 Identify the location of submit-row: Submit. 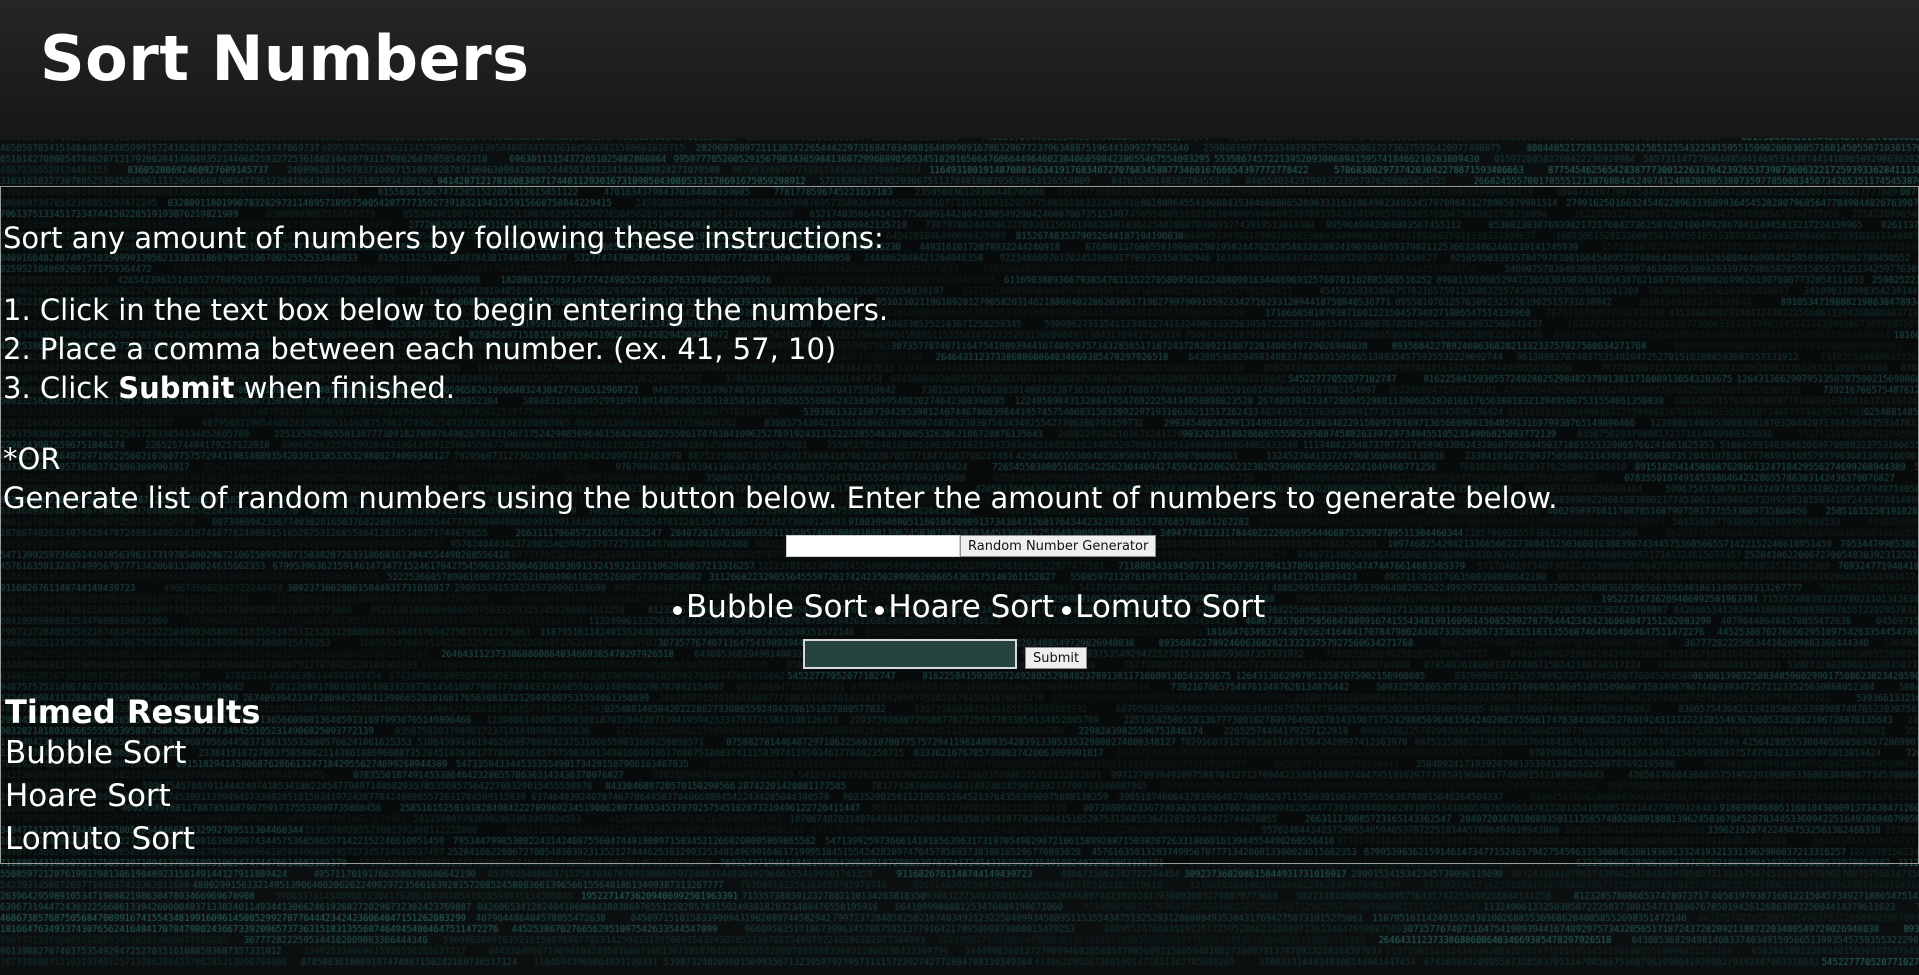
(945, 654).